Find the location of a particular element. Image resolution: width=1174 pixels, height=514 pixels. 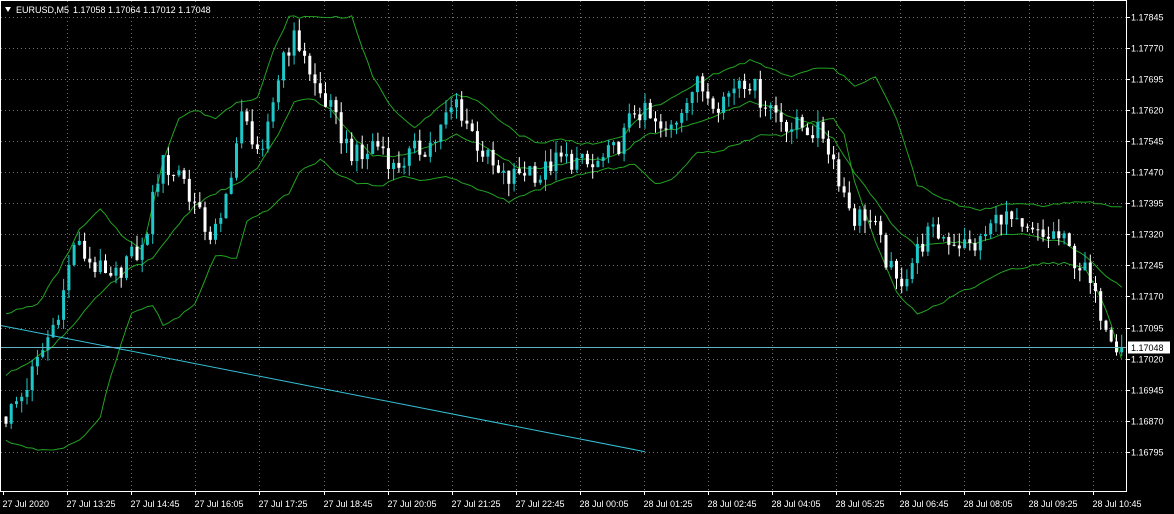

y-tick-label: 1.17470 is located at coordinates (1147, 173).